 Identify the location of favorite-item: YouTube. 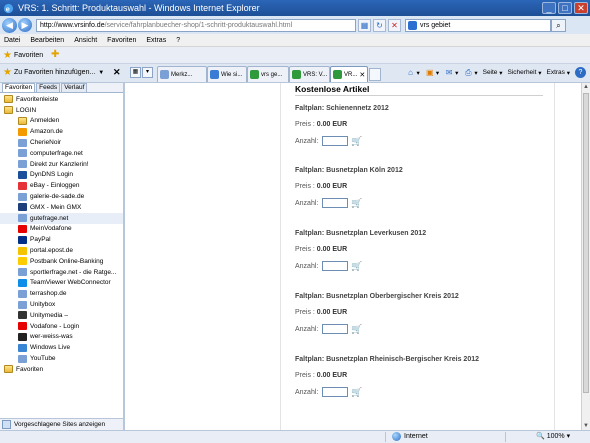
(61, 358).